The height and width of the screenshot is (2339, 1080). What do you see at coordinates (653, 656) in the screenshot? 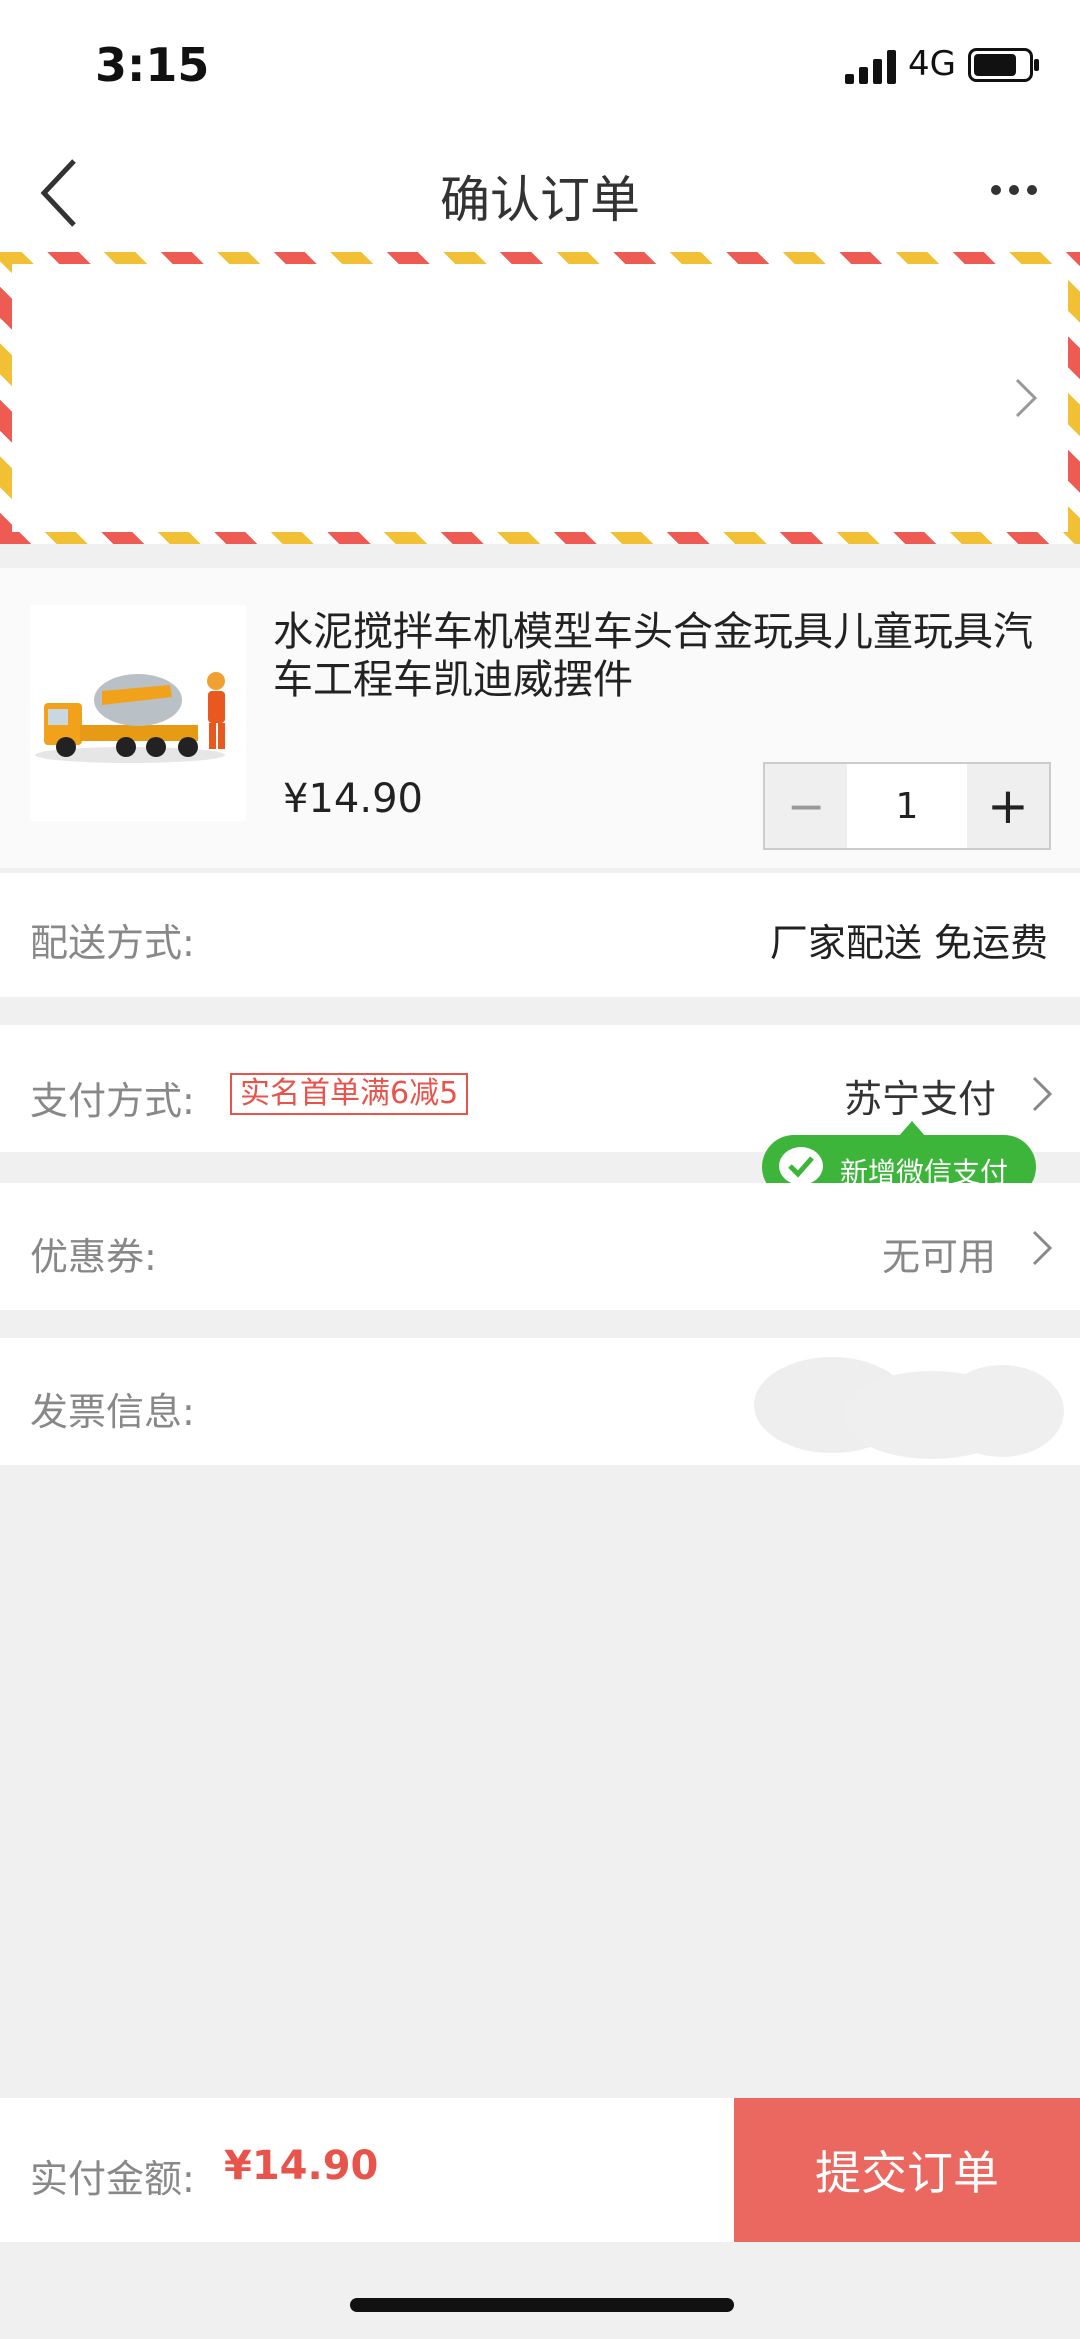
I see `product-title: 水泥搅拌车机模型车头合金玩具儿童玩具汽车工程车凯迪威摆件` at bounding box center [653, 656].